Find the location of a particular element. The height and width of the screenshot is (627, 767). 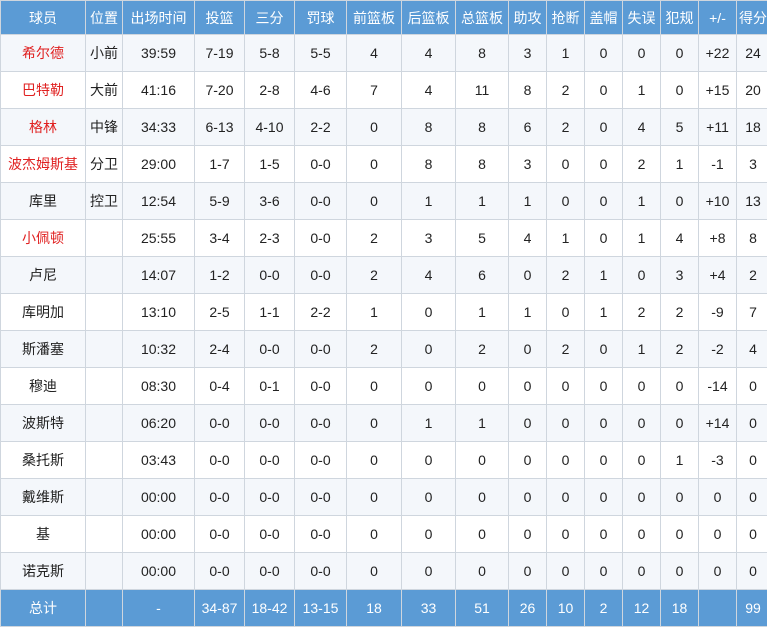

player-name-link: 巴特勒 is located at coordinates (43, 90).